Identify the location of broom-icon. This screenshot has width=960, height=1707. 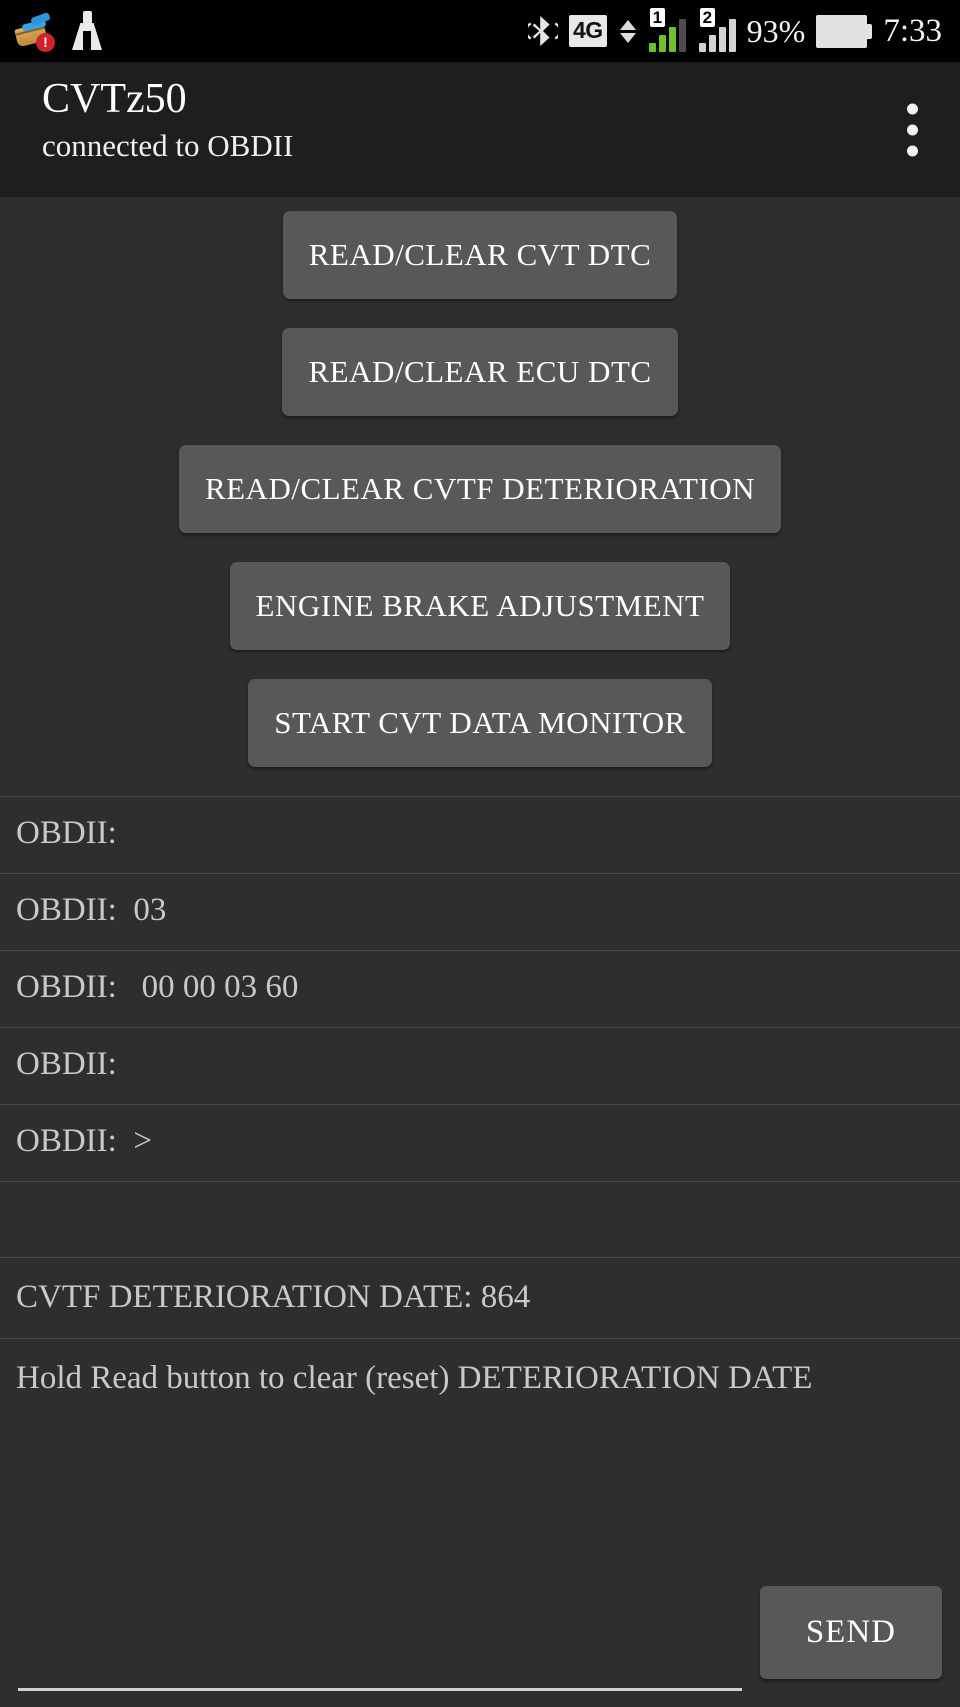
(87, 31).